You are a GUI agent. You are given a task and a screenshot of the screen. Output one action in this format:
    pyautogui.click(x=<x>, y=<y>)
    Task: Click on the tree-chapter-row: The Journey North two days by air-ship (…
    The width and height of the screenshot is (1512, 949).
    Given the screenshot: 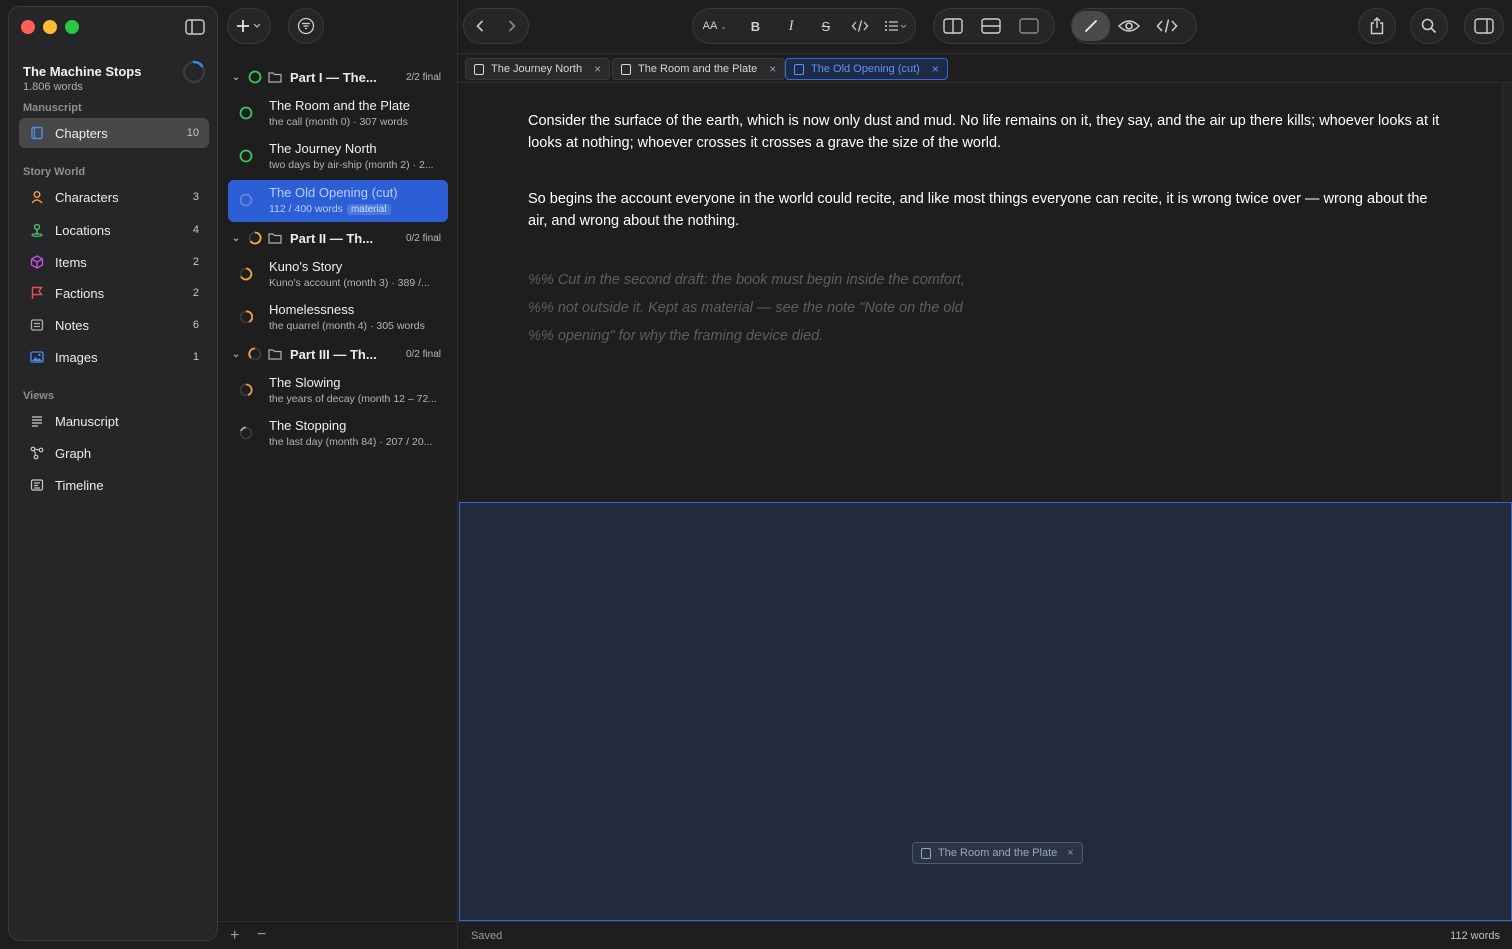 What is the action you would take?
    pyautogui.click(x=338, y=157)
    